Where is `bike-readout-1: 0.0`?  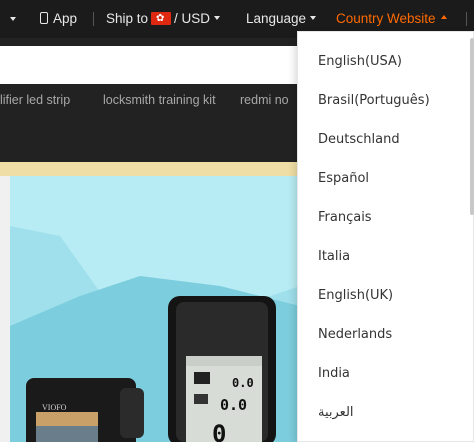 bike-readout-1: 0.0 is located at coordinates (243, 383).